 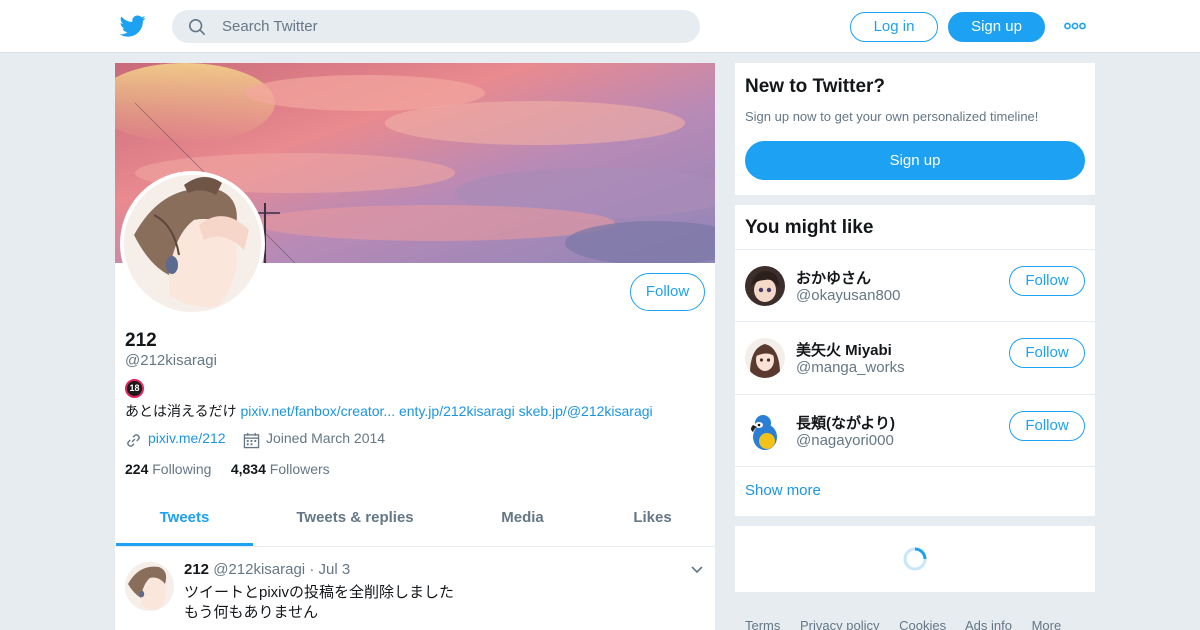 What do you see at coordinates (187, 438) in the screenshot?
I see `profile-website-link: pixiv.me/212` at bounding box center [187, 438].